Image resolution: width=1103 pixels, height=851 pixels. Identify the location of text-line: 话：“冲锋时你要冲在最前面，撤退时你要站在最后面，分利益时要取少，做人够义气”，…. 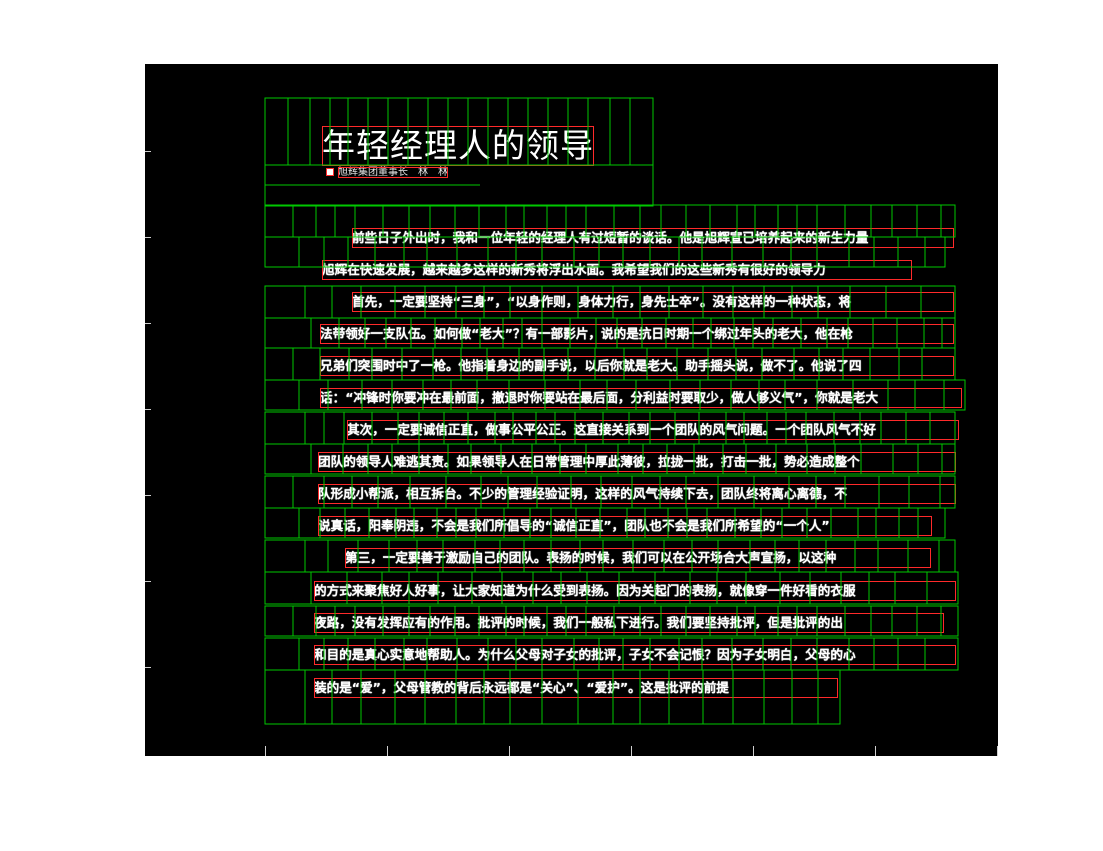
(641, 398).